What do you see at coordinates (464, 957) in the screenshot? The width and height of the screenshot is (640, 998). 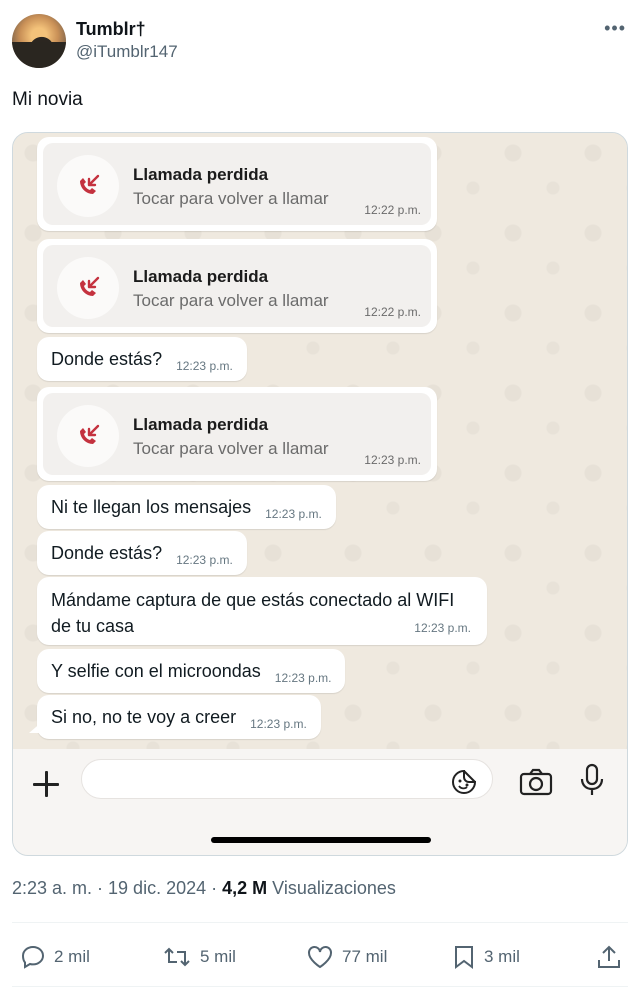 I see `bookmark-icon` at bounding box center [464, 957].